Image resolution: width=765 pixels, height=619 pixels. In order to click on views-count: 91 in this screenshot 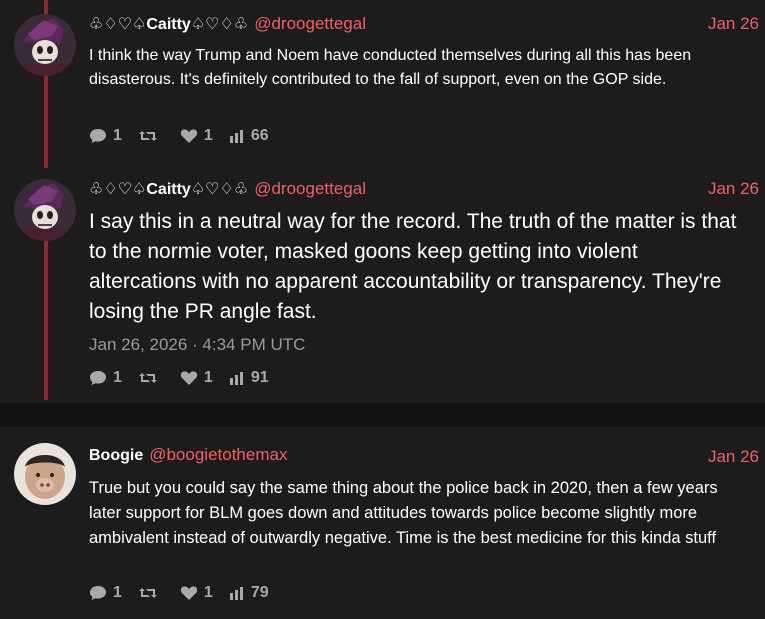, I will do `click(259, 377)`.